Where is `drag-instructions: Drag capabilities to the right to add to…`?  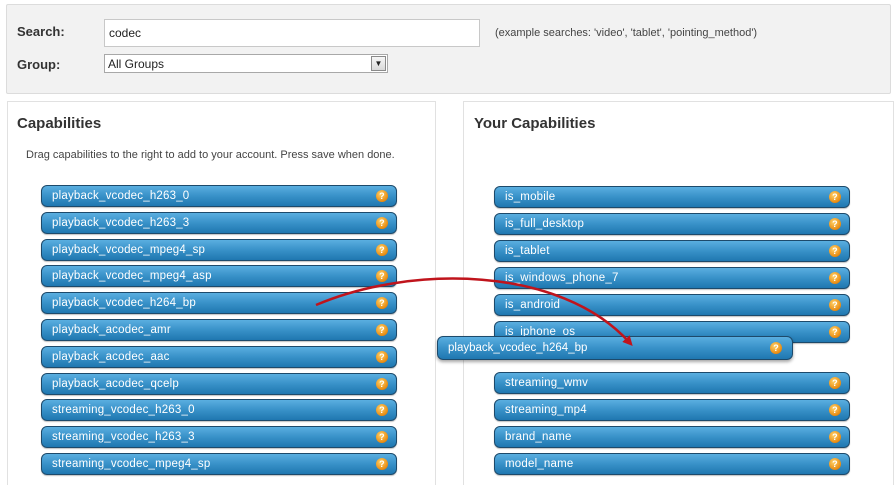
drag-instructions: Drag capabilities to the right to add to… is located at coordinates (210, 155).